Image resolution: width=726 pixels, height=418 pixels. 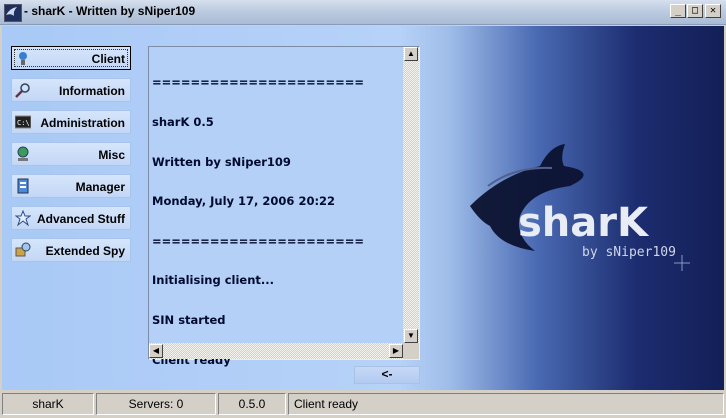 What do you see at coordinates (252, 404) in the screenshot?
I see `status-version: 0.5.0` at bounding box center [252, 404].